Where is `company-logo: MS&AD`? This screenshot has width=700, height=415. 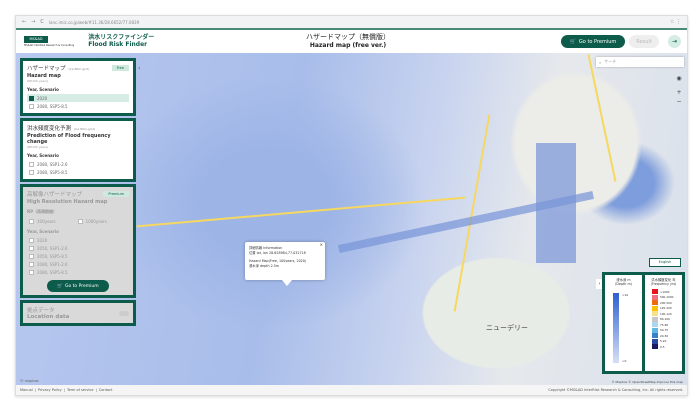
company-logo: MS&AD is located at coordinates (36, 39).